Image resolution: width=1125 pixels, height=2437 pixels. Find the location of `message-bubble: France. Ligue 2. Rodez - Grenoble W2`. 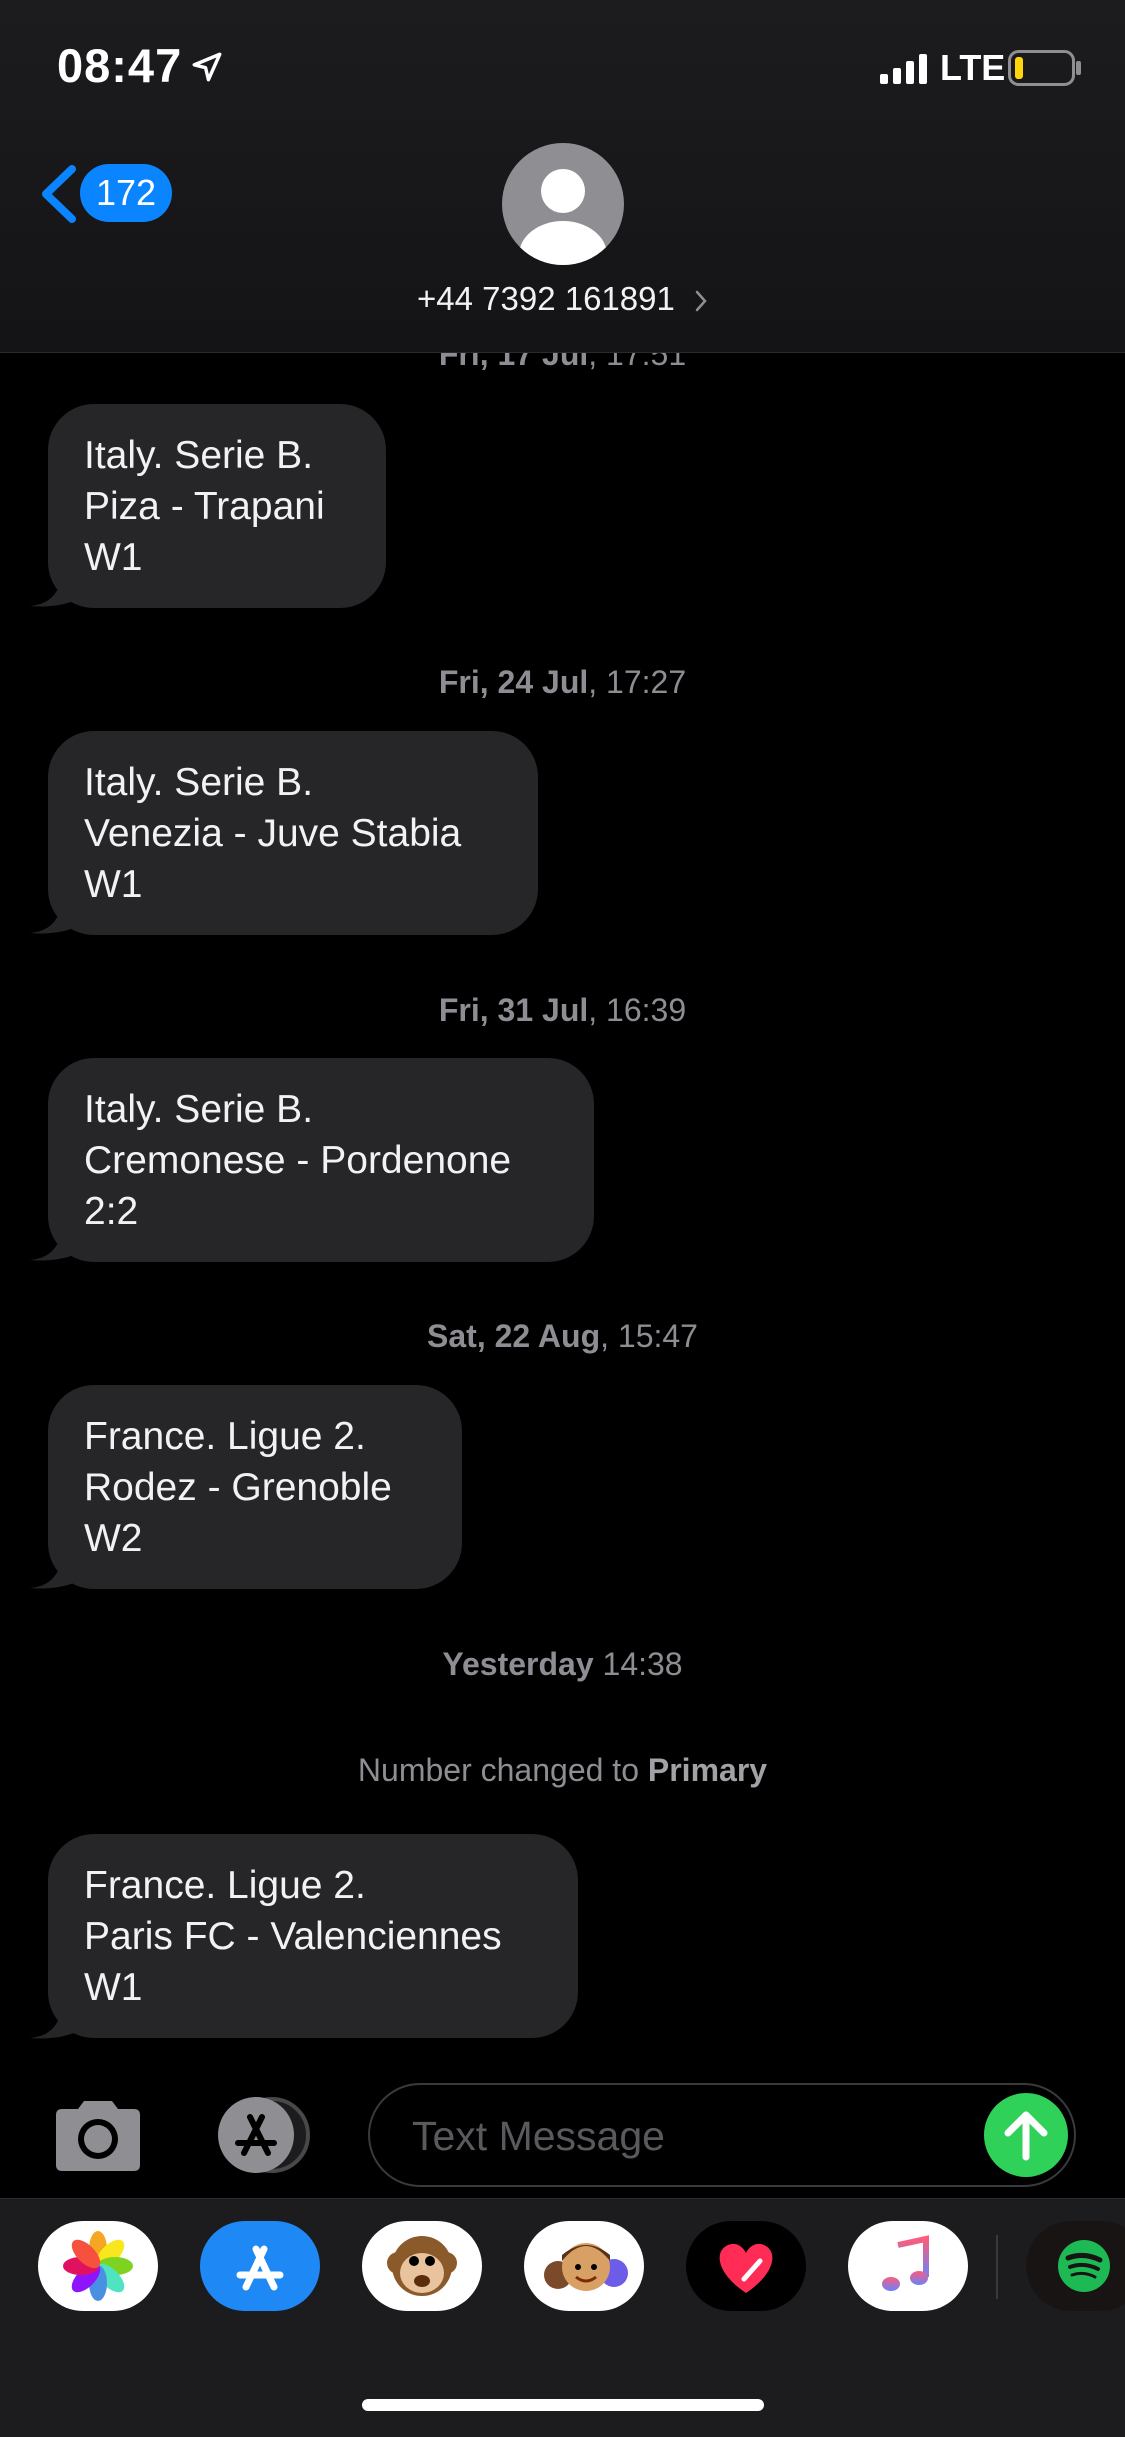

message-bubble: France. Ligue 2. Rodez - Grenoble W2 is located at coordinates (255, 1487).